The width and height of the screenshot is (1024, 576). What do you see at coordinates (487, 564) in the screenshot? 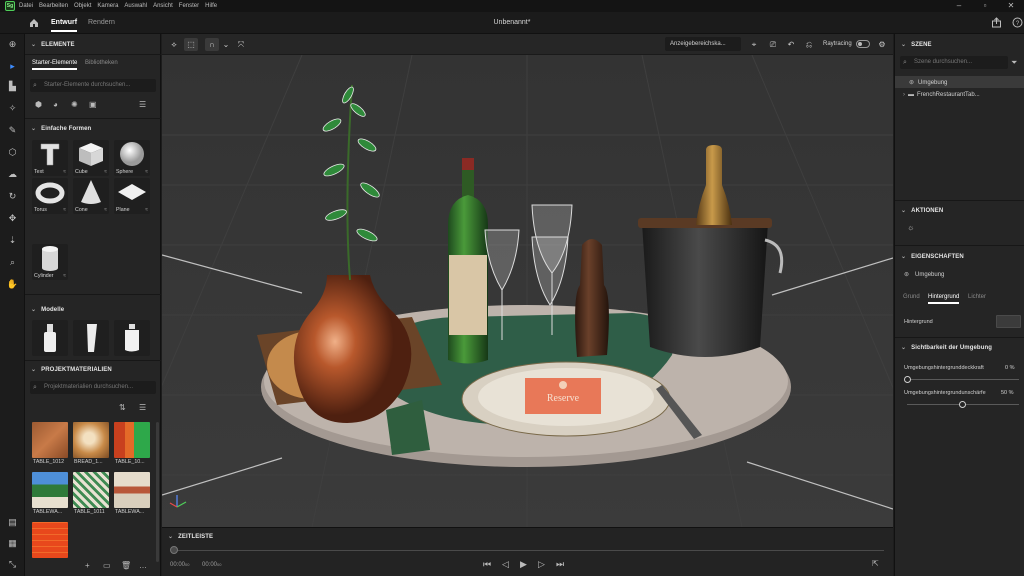
I see `skip-start-icon: ⏮` at bounding box center [487, 564].